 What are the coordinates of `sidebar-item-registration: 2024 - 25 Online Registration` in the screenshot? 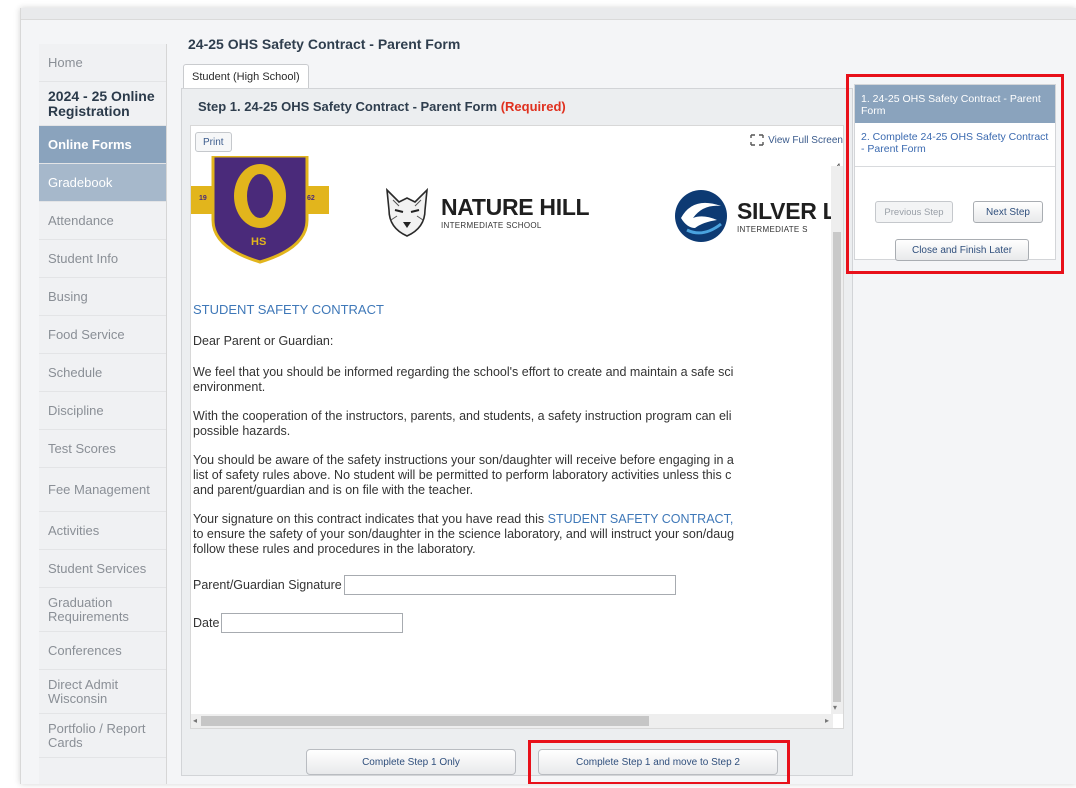 It's located at (102, 104).